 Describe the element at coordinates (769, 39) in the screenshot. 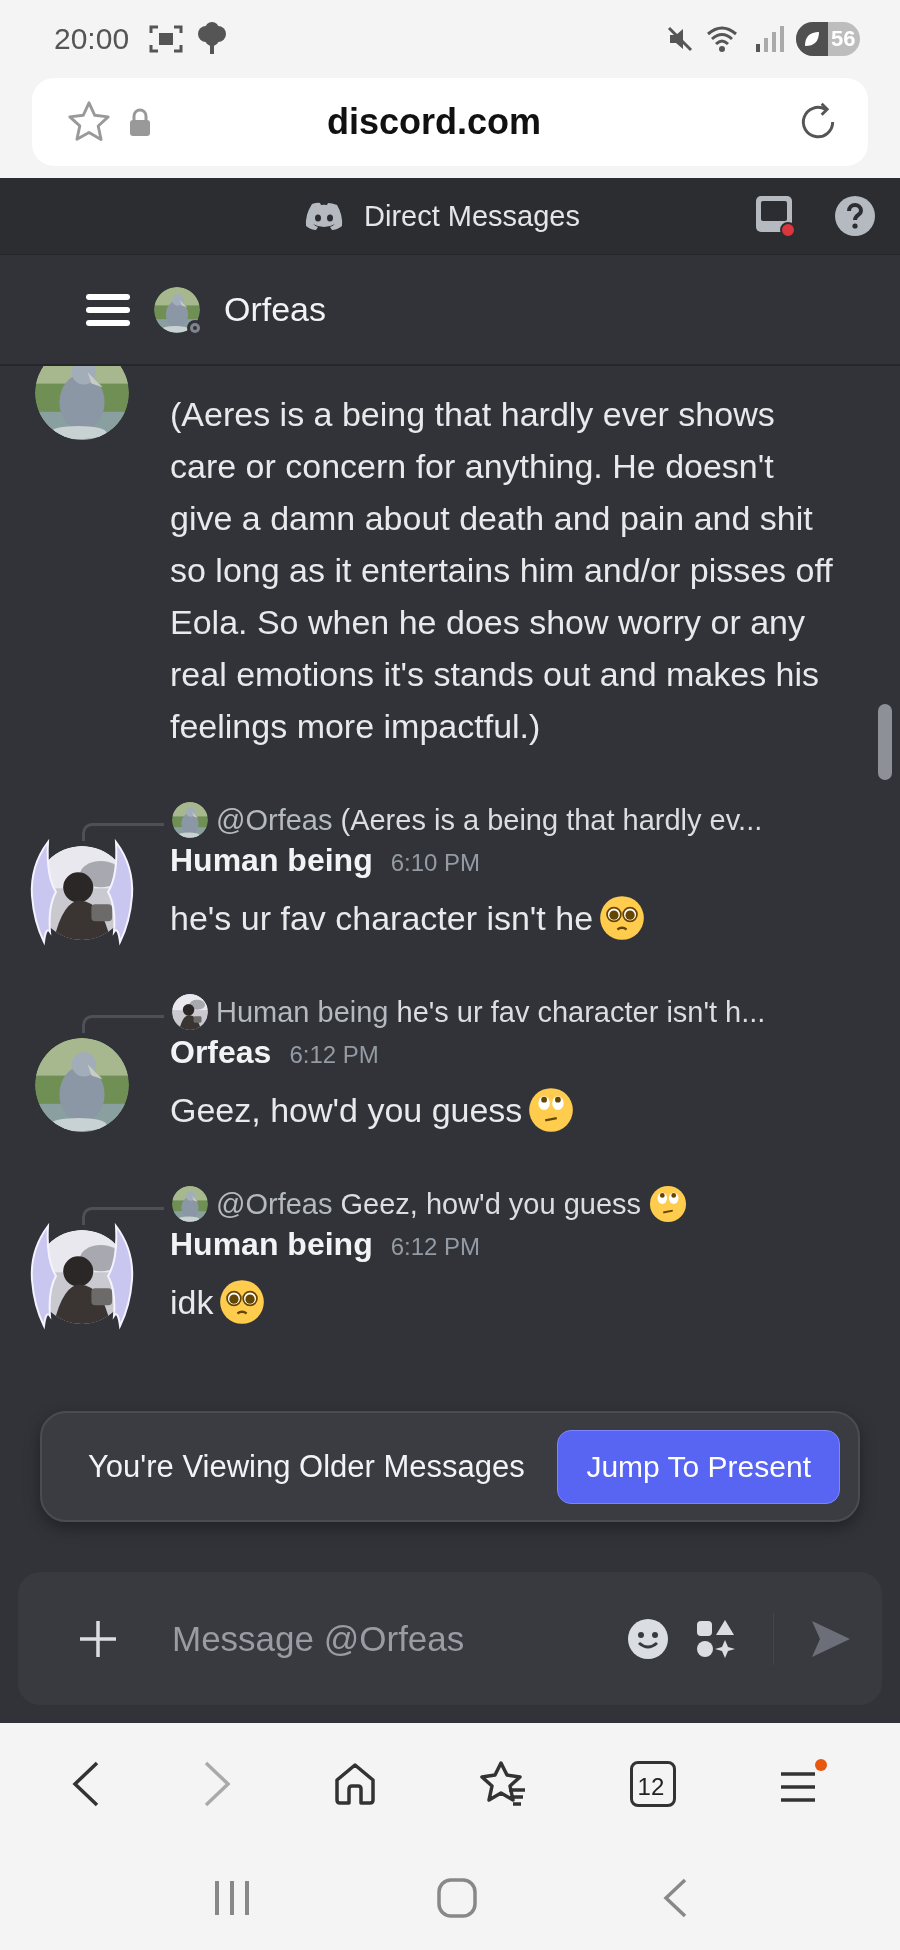

I see `signal-icon` at that location.